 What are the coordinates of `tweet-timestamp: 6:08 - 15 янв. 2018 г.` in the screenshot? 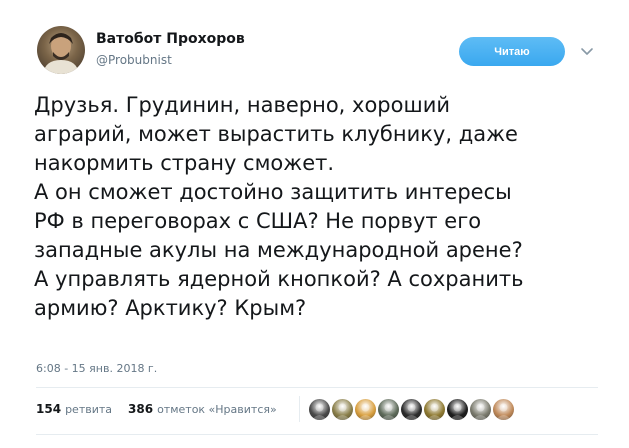 It's located at (96, 368).